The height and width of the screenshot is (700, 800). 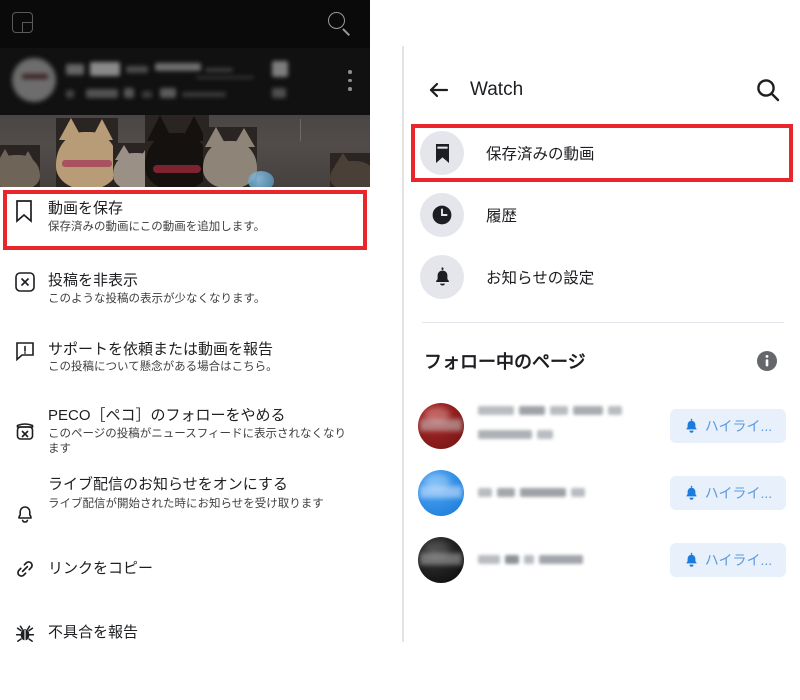 What do you see at coordinates (505, 362) in the screenshot?
I see `section-title: フォロー中のページ` at bounding box center [505, 362].